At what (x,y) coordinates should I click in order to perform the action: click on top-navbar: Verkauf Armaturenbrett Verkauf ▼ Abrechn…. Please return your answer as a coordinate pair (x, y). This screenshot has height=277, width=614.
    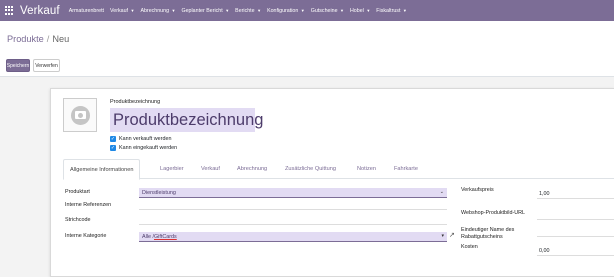
    Looking at the image, I should click on (307, 10).